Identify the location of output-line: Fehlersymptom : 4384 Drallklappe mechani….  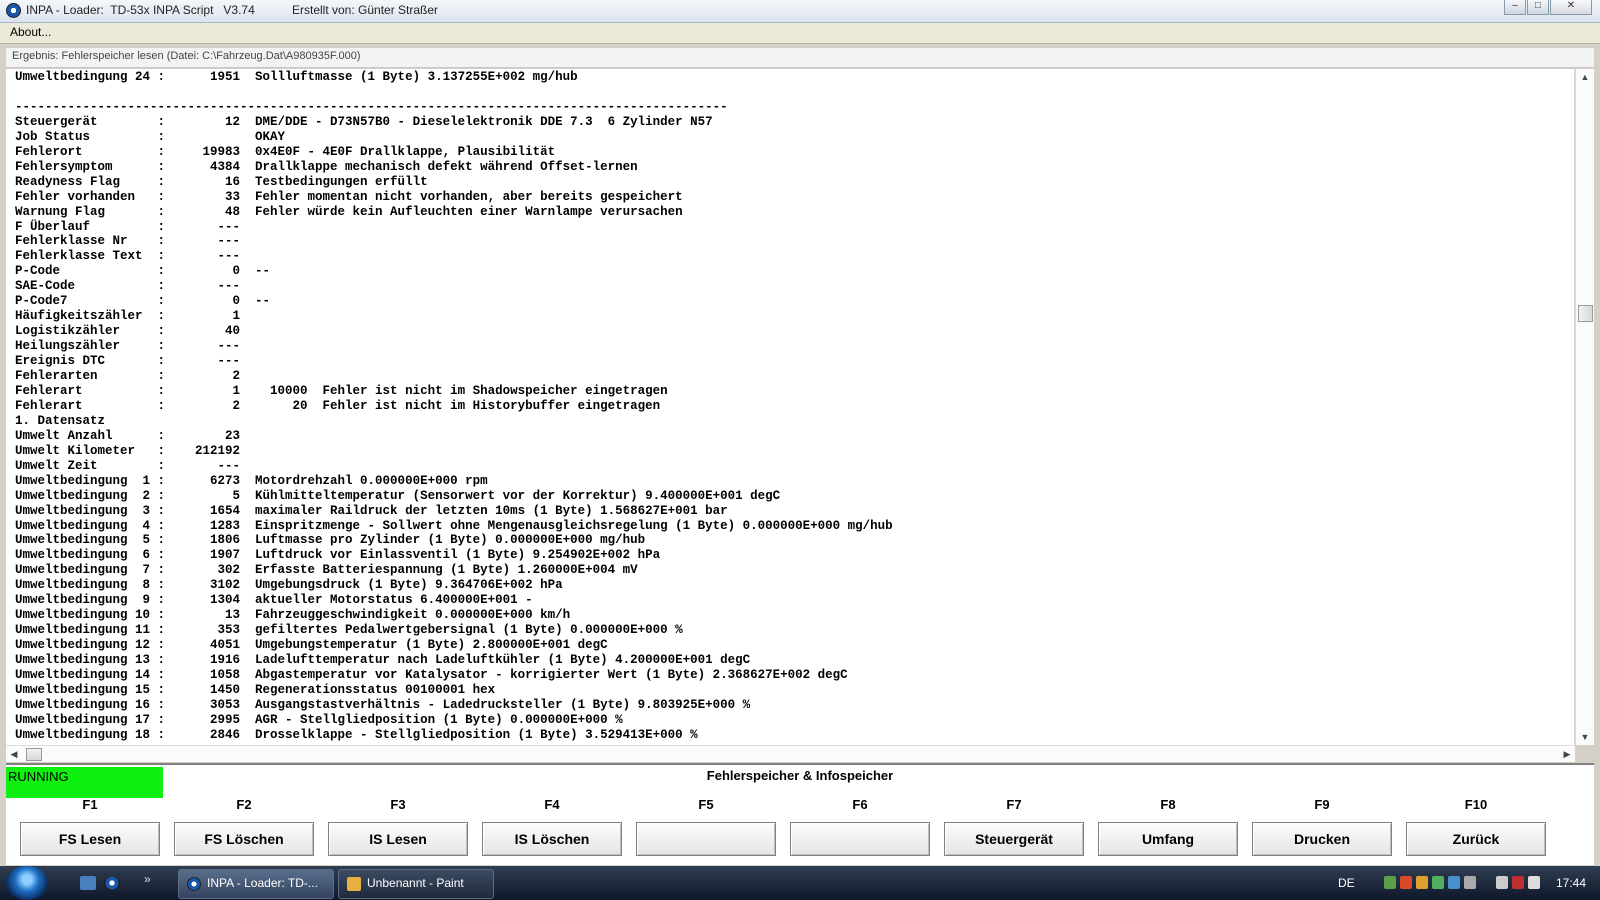
(326, 166).